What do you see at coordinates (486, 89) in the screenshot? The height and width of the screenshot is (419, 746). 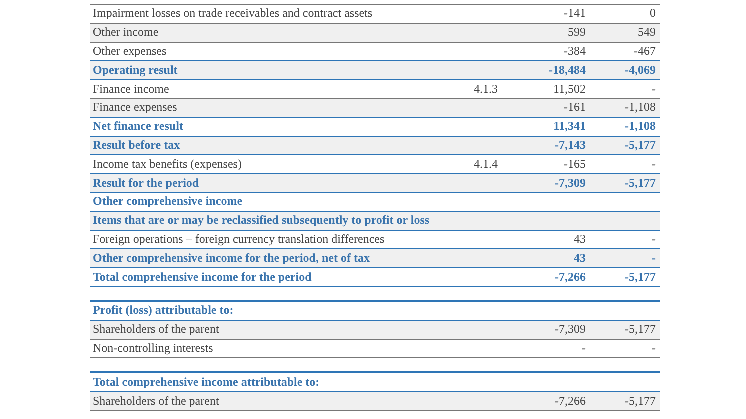 I see `note-reference: 4.1.3` at bounding box center [486, 89].